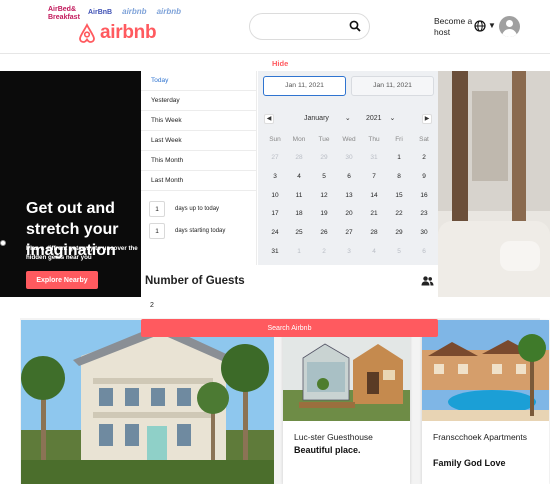 Image resolution: width=550 pixels, height=484 pixels. I want to click on start-date-input: Jan 11, 2021, so click(304, 86).